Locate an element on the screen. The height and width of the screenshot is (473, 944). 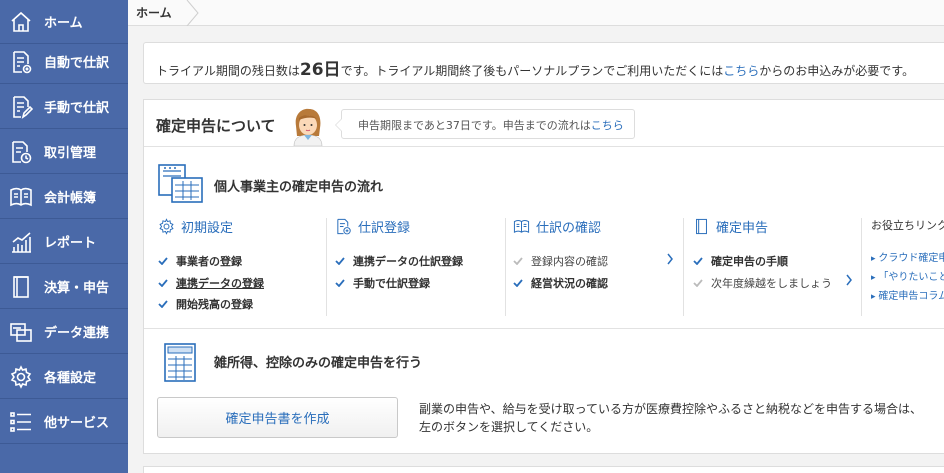
trial-signup-link: こちら is located at coordinates (741, 71).